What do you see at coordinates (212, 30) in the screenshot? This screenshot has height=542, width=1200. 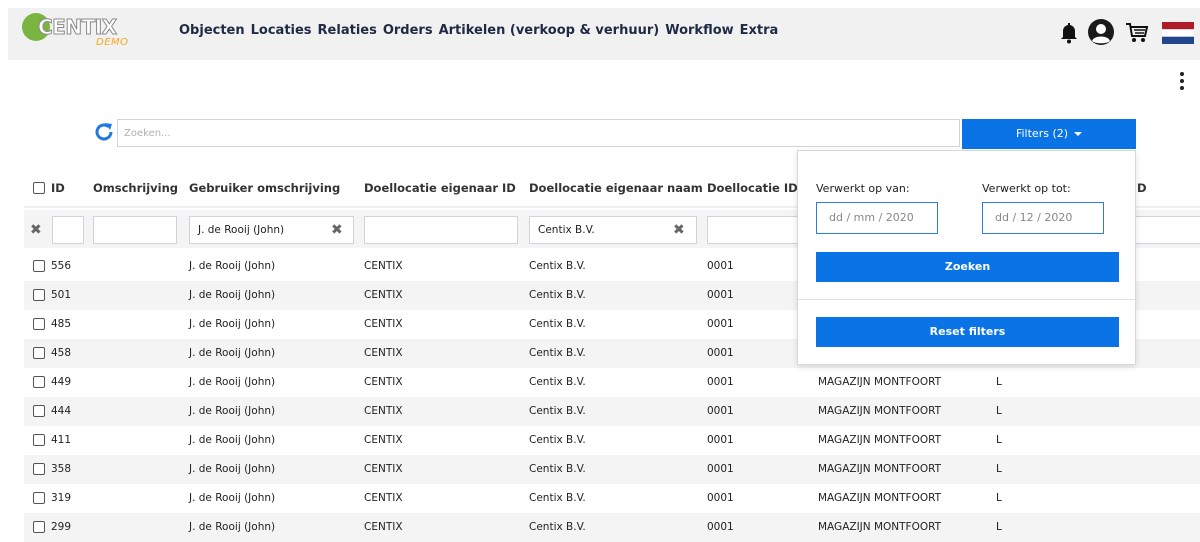 I see `nav-item-objecten: Objecten` at bounding box center [212, 30].